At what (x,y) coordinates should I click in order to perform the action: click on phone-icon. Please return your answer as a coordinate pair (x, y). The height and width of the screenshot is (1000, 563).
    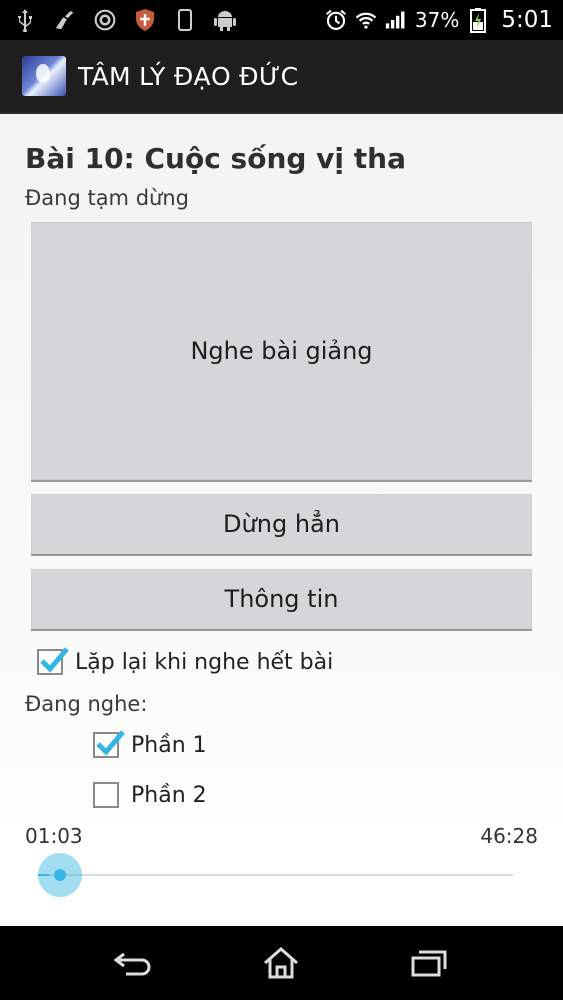
    Looking at the image, I should click on (185, 20).